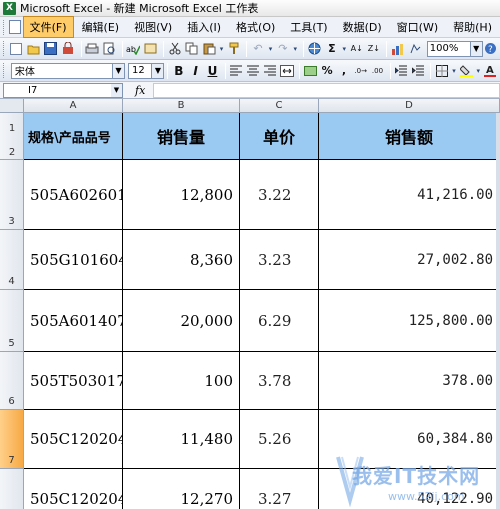 The height and width of the screenshot is (509, 500). What do you see at coordinates (73, 381) in the screenshot?
I see `cell-product: 505T503017` at bounding box center [73, 381].